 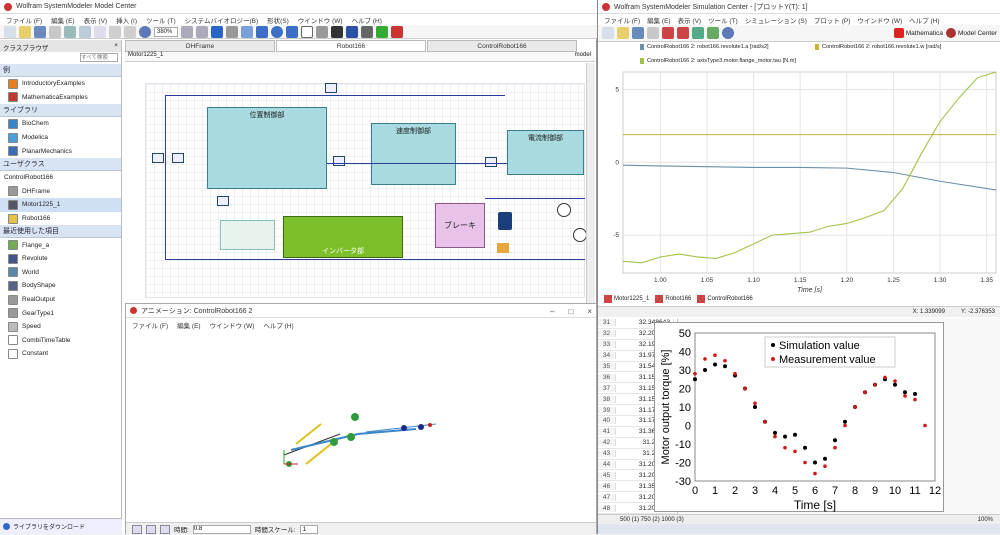 I want to click on mc-menu-item-5: システムバイオロジー(B), so click(x=221, y=20).